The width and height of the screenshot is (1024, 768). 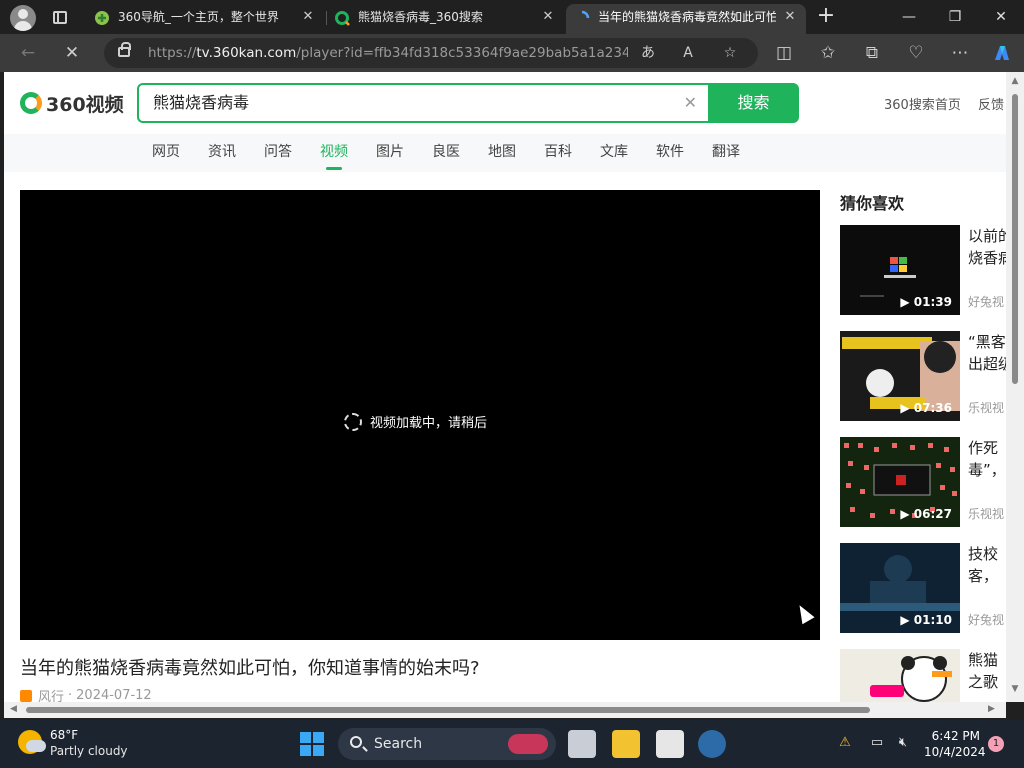 What do you see at coordinates (987, 236) in the screenshot?
I see `recommendation-title: 以前的` at bounding box center [987, 236].